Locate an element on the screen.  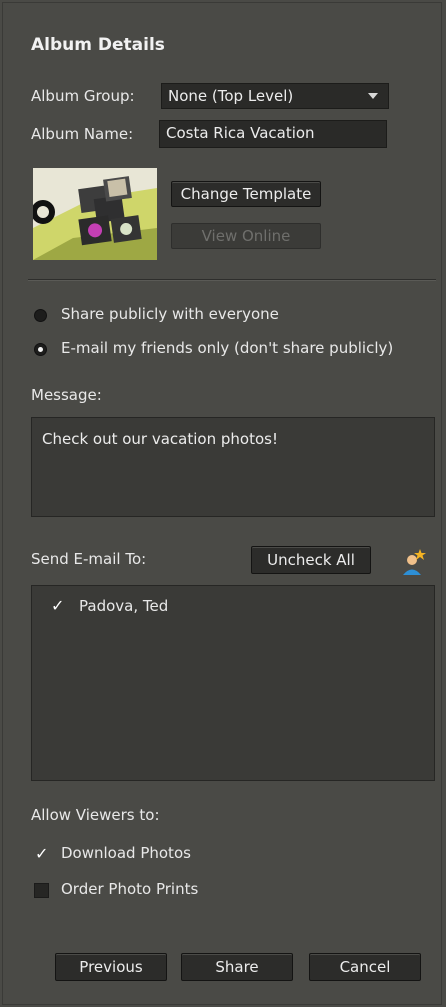
message-label: Message: is located at coordinates (66, 395).